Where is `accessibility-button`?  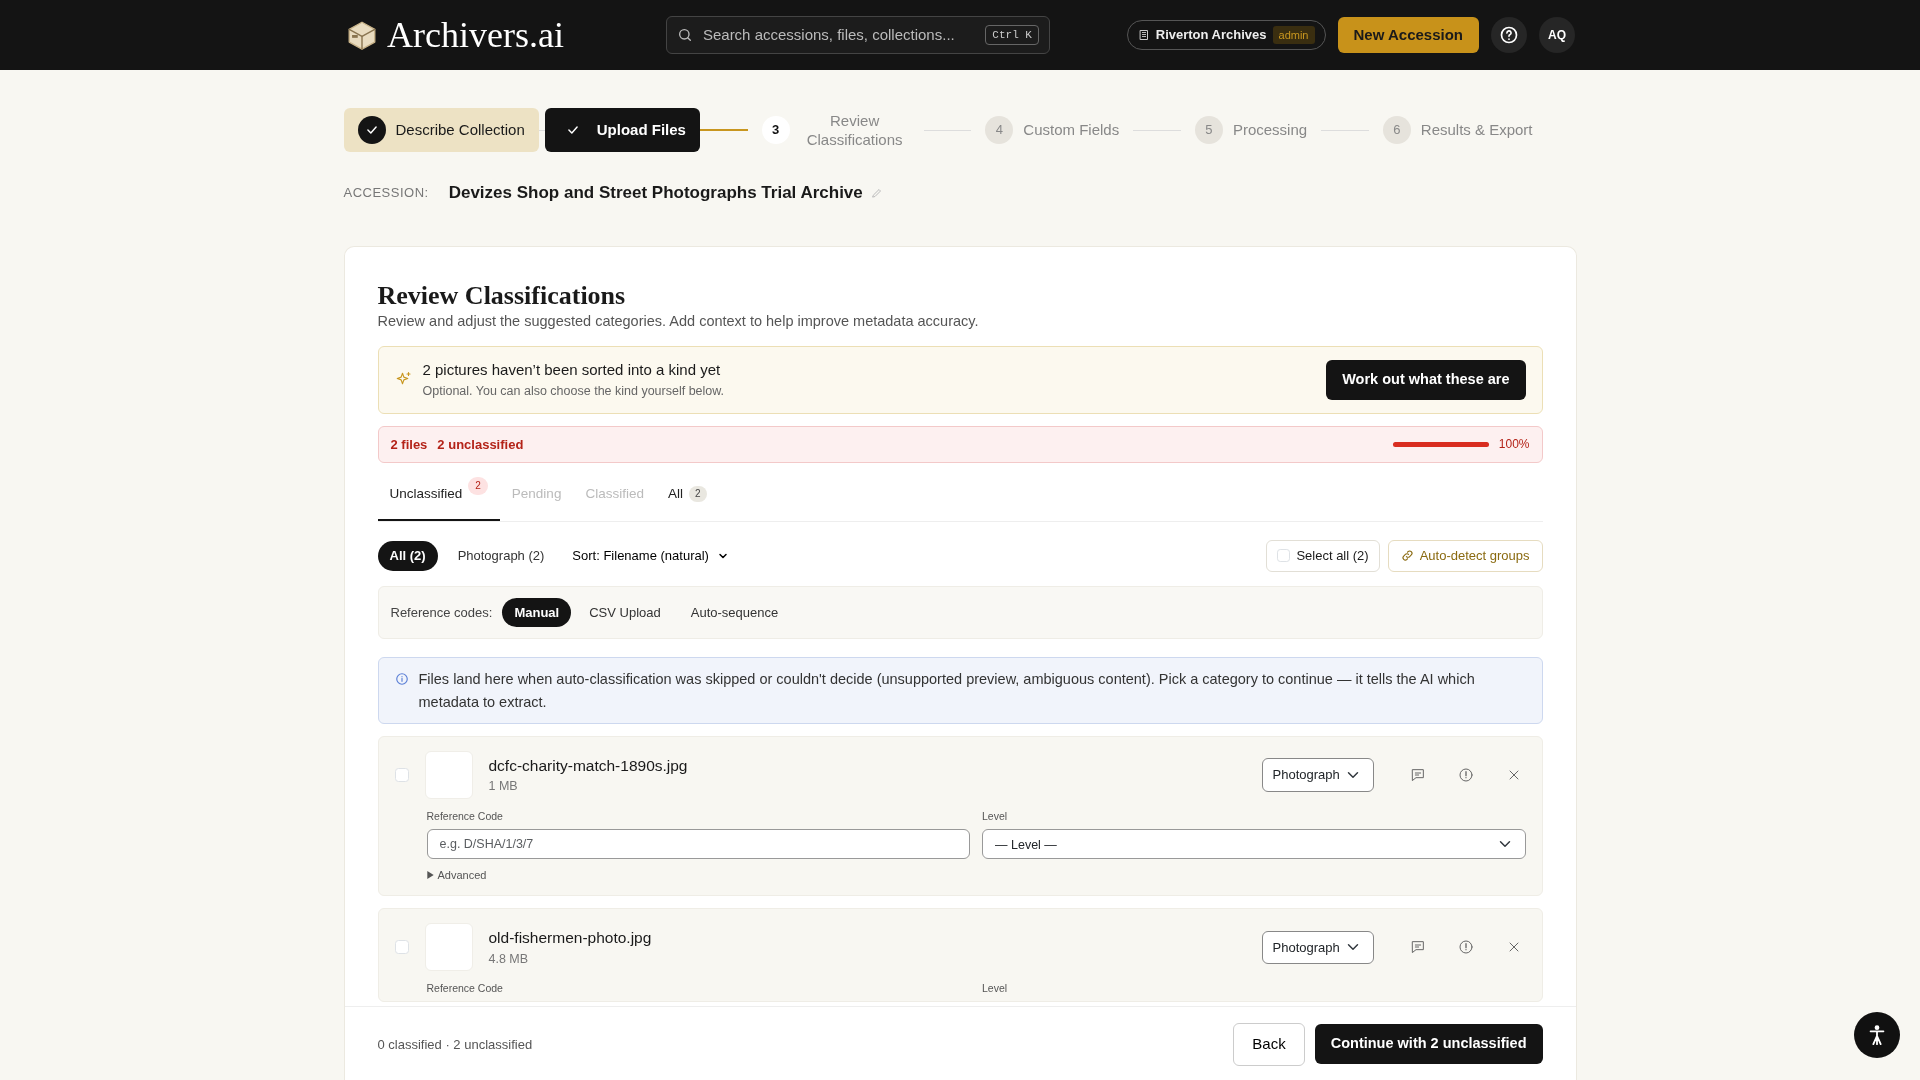
accessibility-button is located at coordinates (1877, 1035).